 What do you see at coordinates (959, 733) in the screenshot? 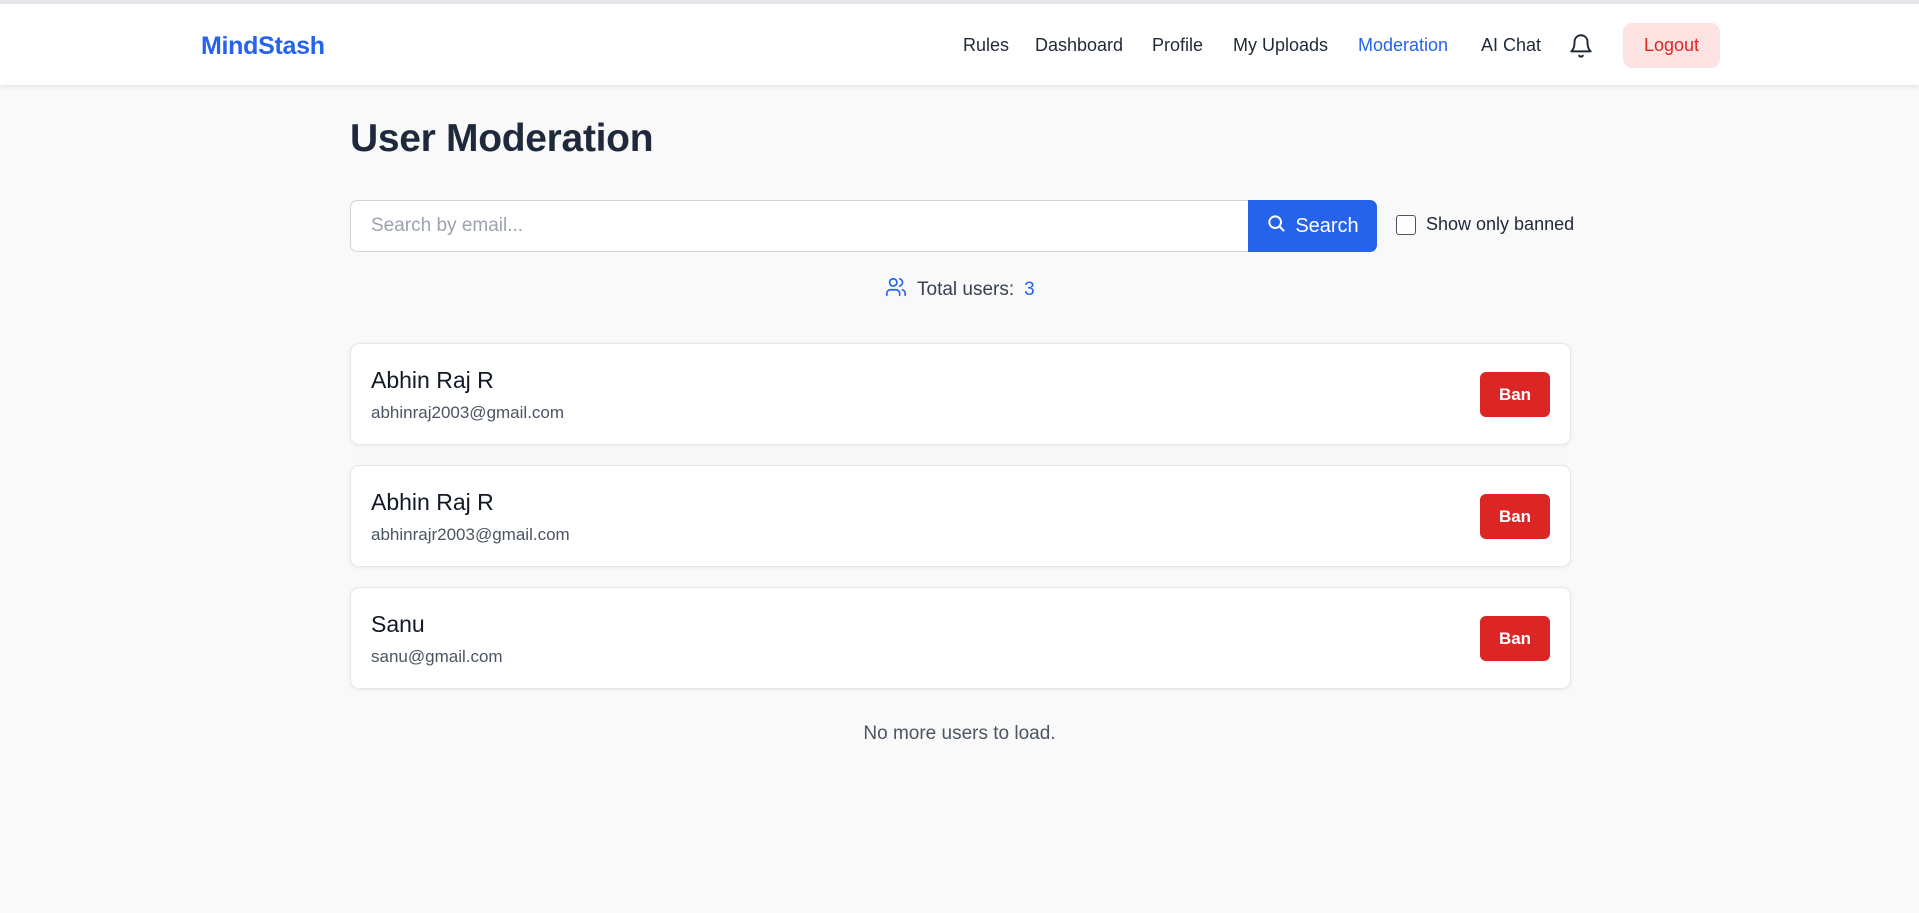
I see `no-more-users-message: No more users to load.` at bounding box center [959, 733].